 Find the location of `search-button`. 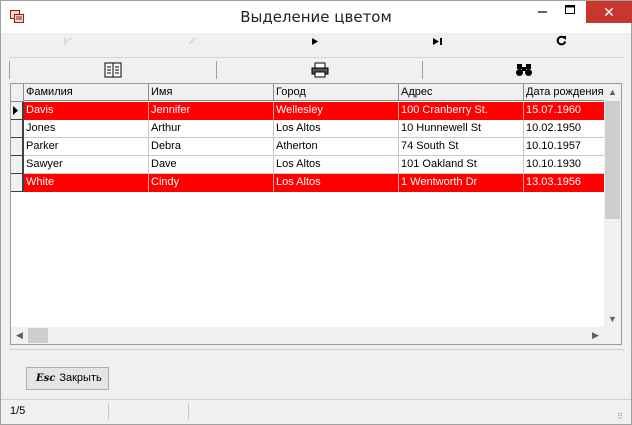

search-button is located at coordinates (524, 70).